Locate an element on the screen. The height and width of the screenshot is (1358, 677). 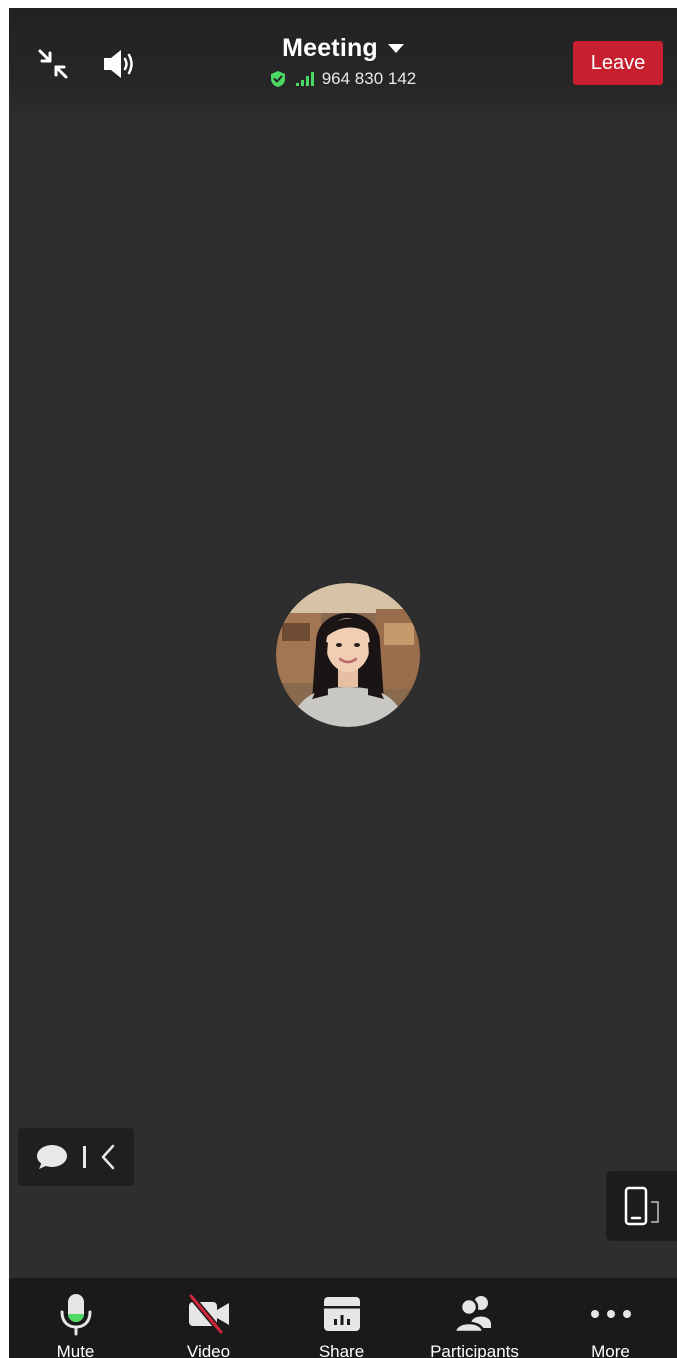
meeting-toolbar: Mute Video Share Participants More is located at coordinates (343, 1318).